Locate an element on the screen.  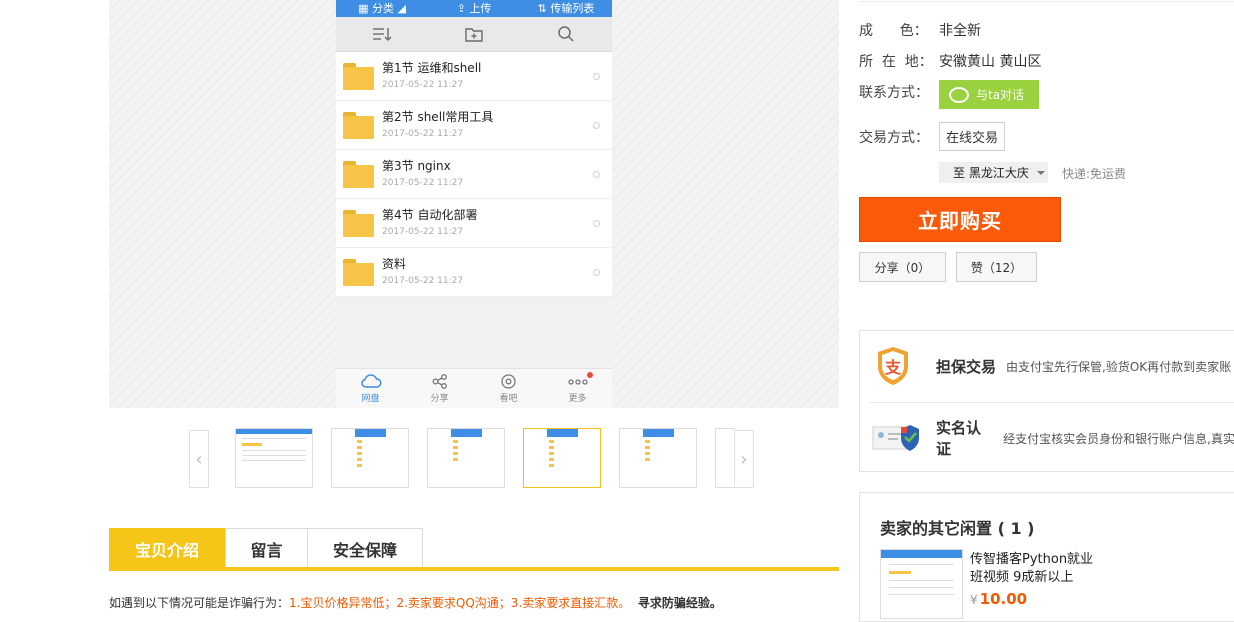
chat-button-label: 与ta对话 is located at coordinates (1000, 95).